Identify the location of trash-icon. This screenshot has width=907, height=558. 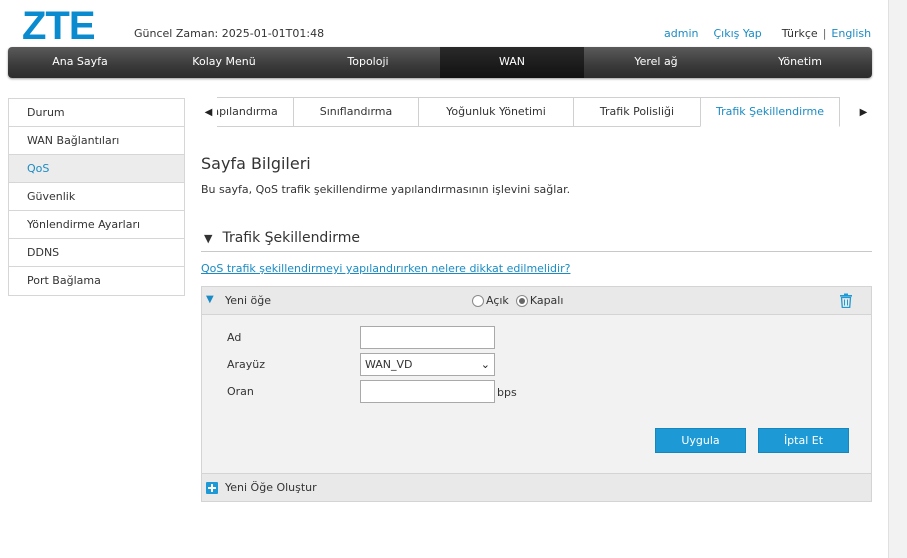
(846, 300).